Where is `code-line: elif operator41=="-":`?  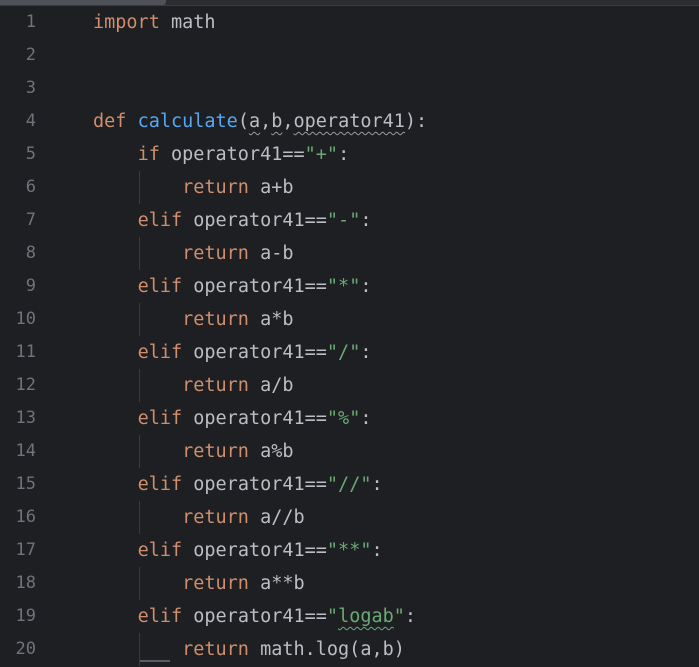
code-line: elif operator41=="-": is located at coordinates (232, 220).